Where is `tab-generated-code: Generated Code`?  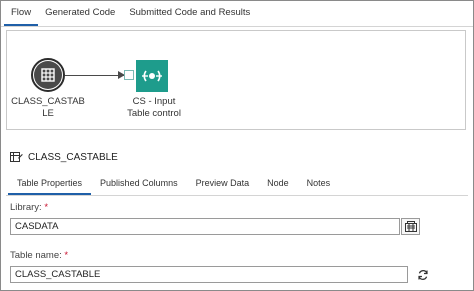
tab-generated-code: Generated Code is located at coordinates (80, 15).